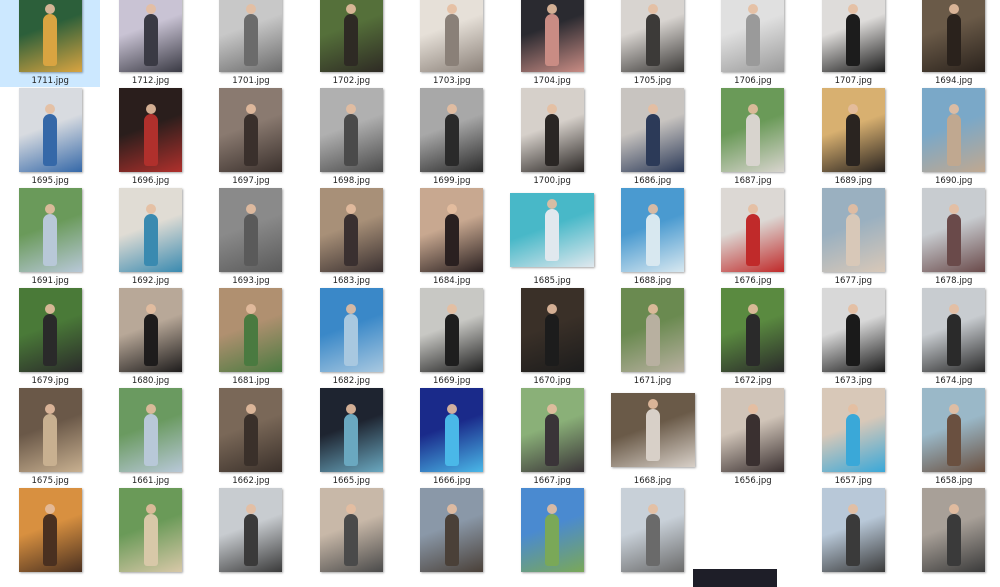 The width and height of the screenshot is (1000, 587). What do you see at coordinates (952, 437) in the screenshot?
I see `file-item: 1658.jpg` at bounding box center [952, 437].